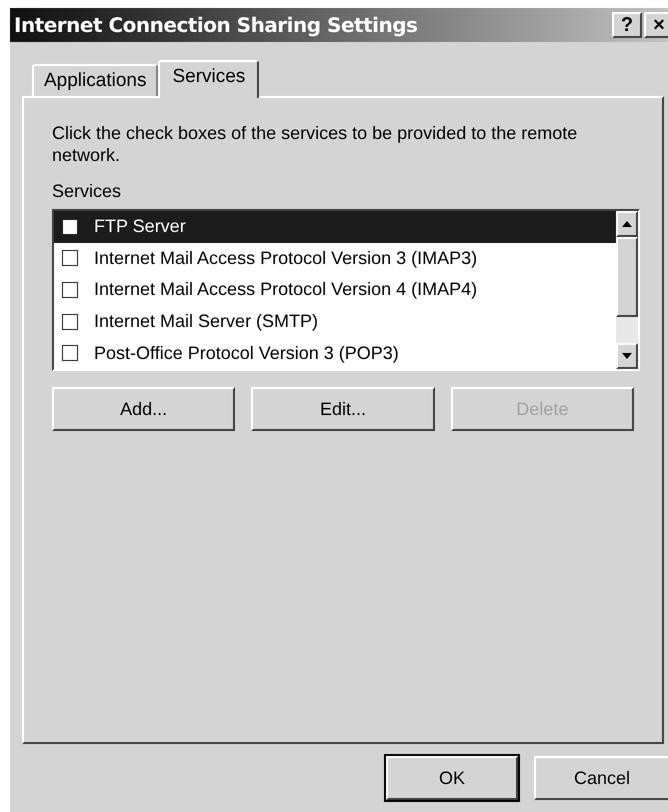 The image size is (668, 812). What do you see at coordinates (627, 277) in the screenshot?
I see `scroll-thumb` at bounding box center [627, 277].